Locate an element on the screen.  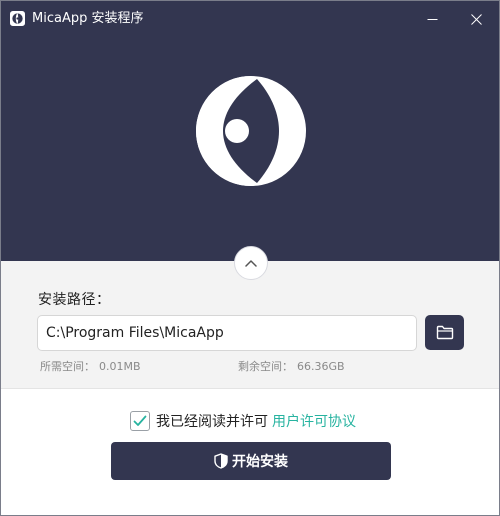
browse-folder-button is located at coordinates (444, 332).